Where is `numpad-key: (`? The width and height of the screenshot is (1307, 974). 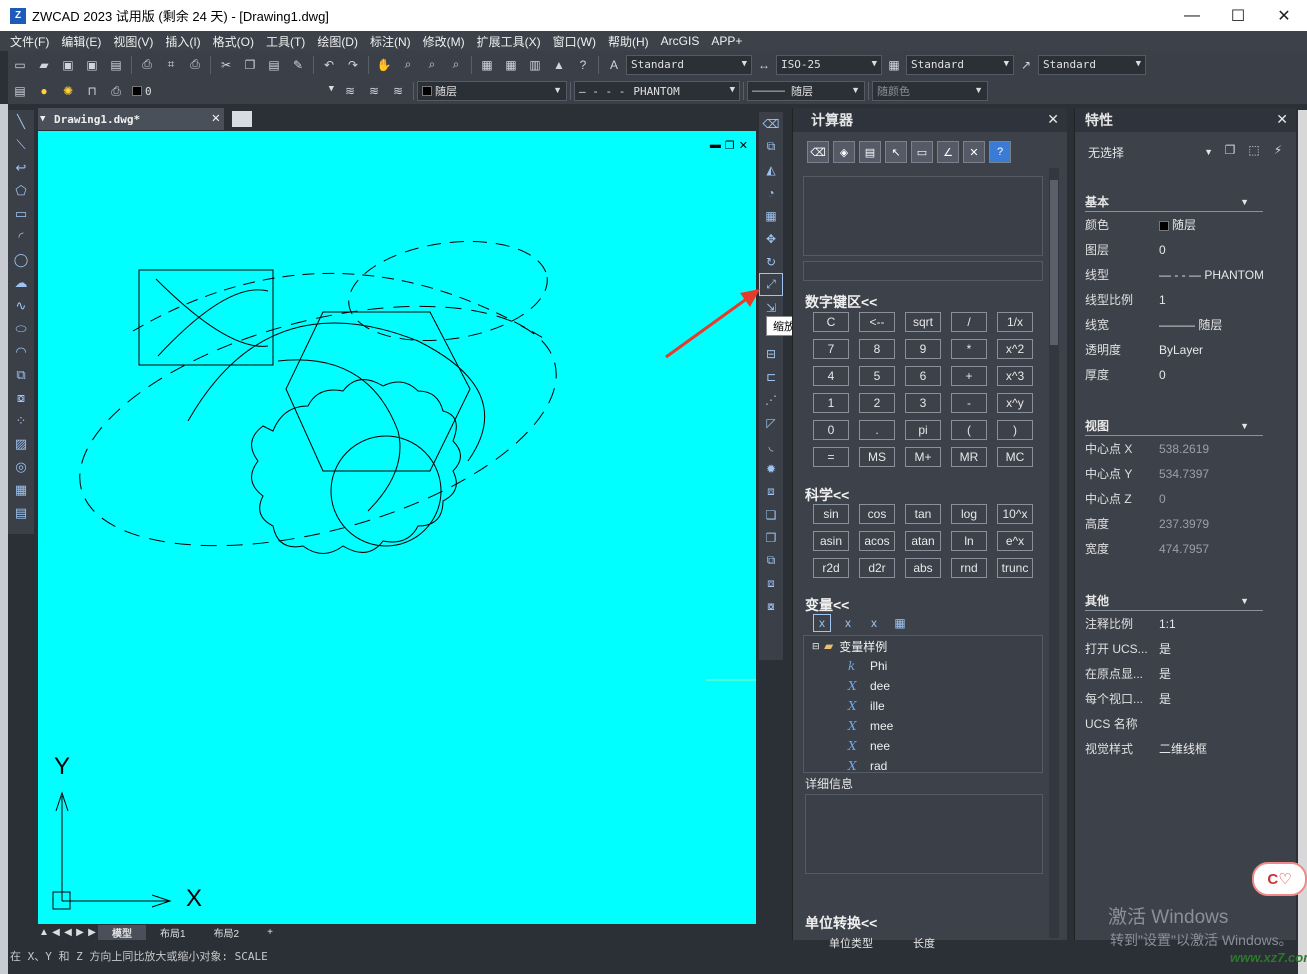
numpad-key: ( is located at coordinates (969, 430).